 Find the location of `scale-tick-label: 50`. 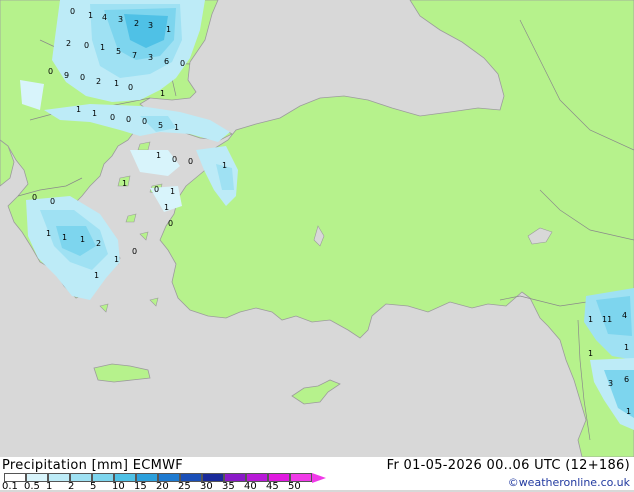

scale-tick-label: 50 is located at coordinates (294, 486).